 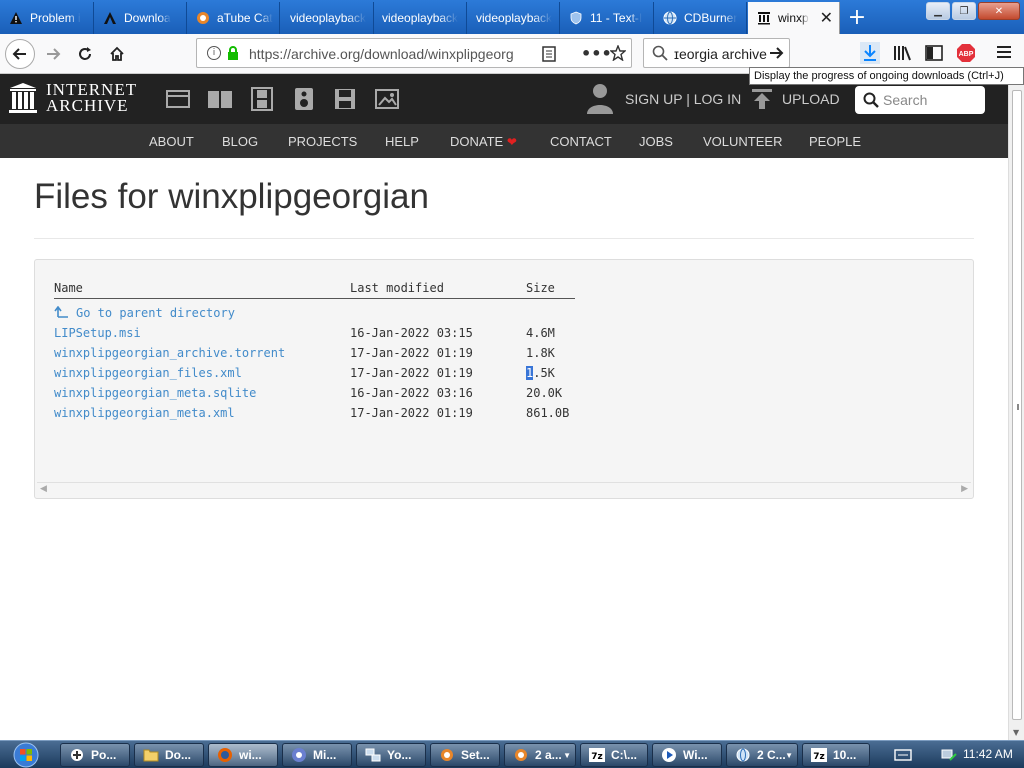 I want to click on sidebar-icon, so click(x=934, y=54).